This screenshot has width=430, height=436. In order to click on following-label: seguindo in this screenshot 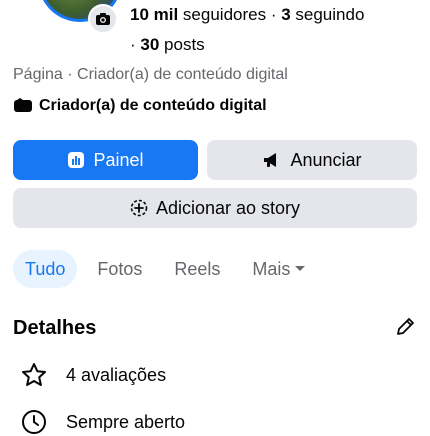, I will do `click(327, 14)`.